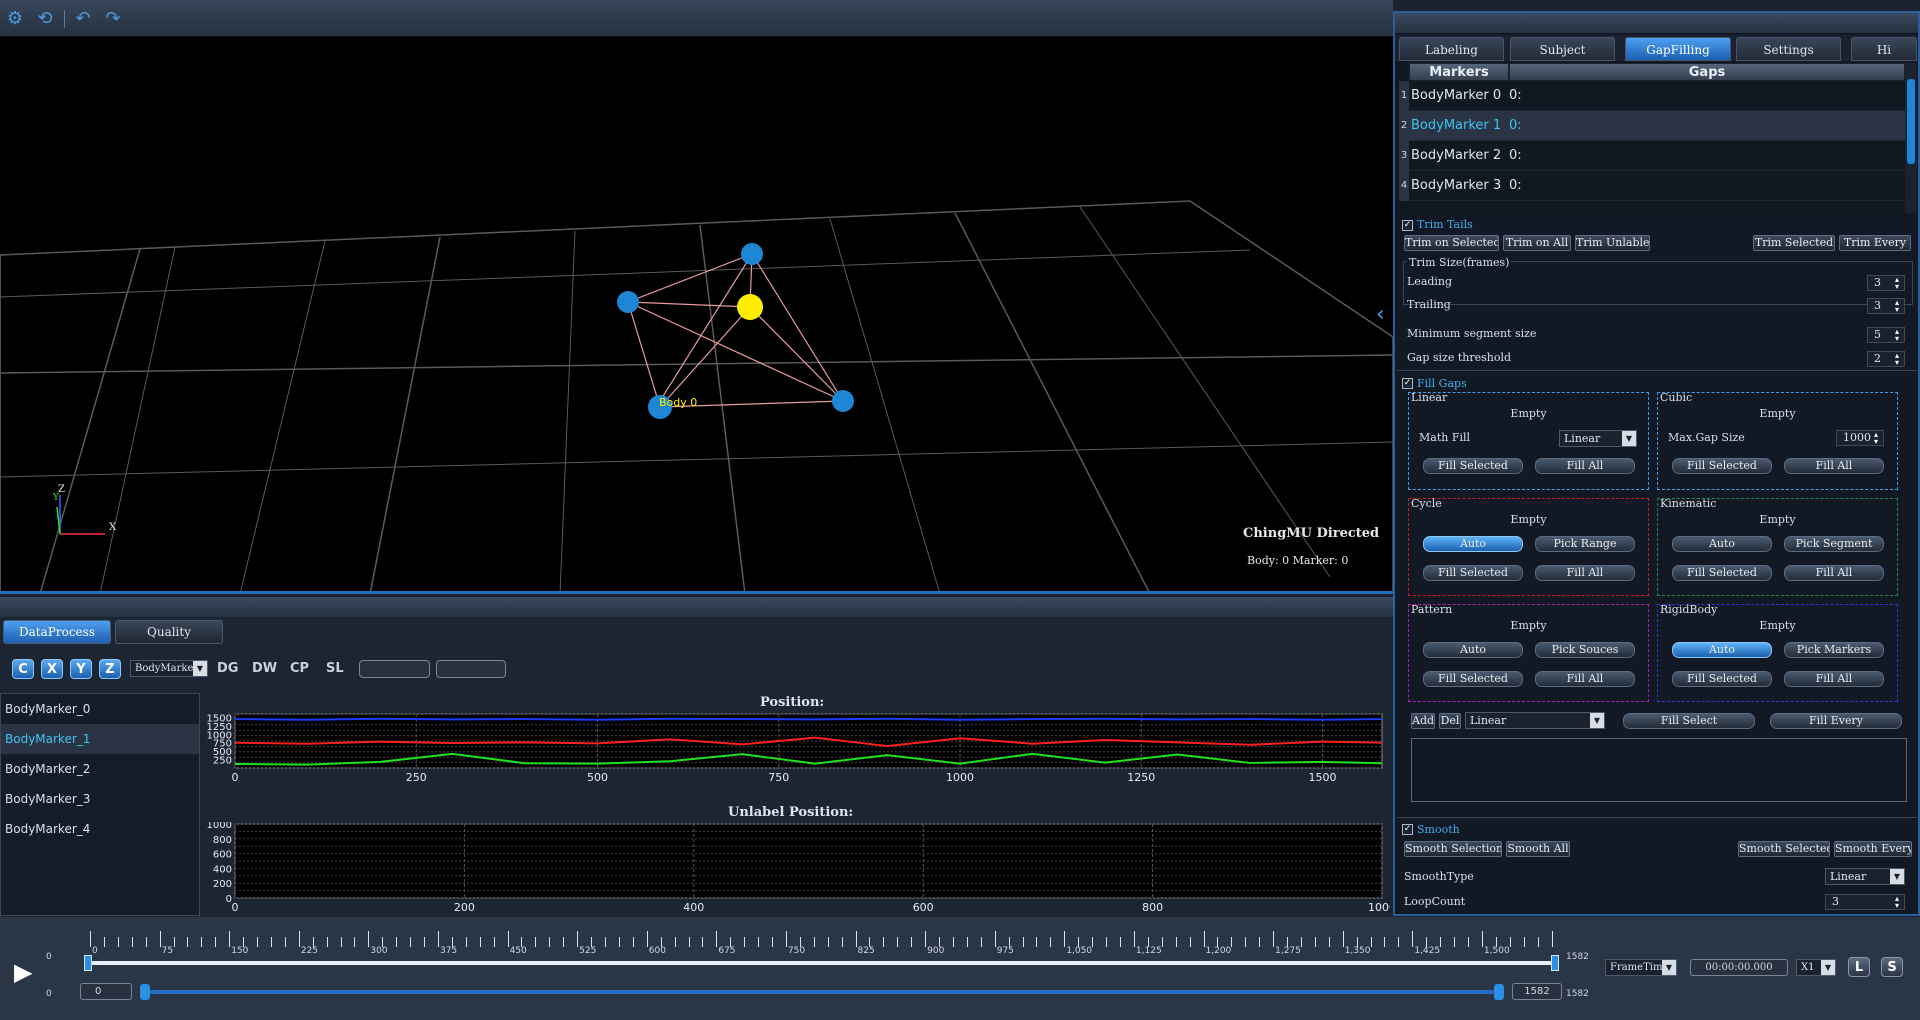 The width and height of the screenshot is (1920, 1020). Describe the element at coordinates (1865, 902) in the screenshot. I see `loop-count-spinbox: 3` at that location.